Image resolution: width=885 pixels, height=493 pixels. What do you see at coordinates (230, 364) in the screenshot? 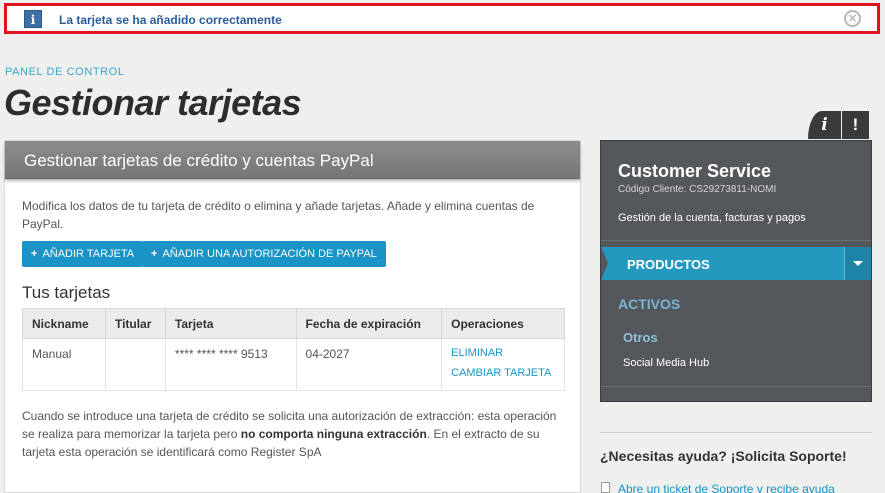
I see `card-number-cell: **** **** **** 9513` at bounding box center [230, 364].